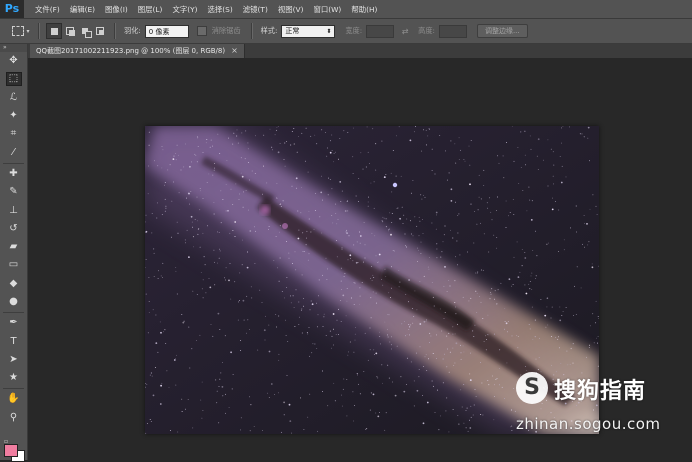 This screenshot has width=692, height=462. I want to click on tool-button: ⊥, so click(13, 210).